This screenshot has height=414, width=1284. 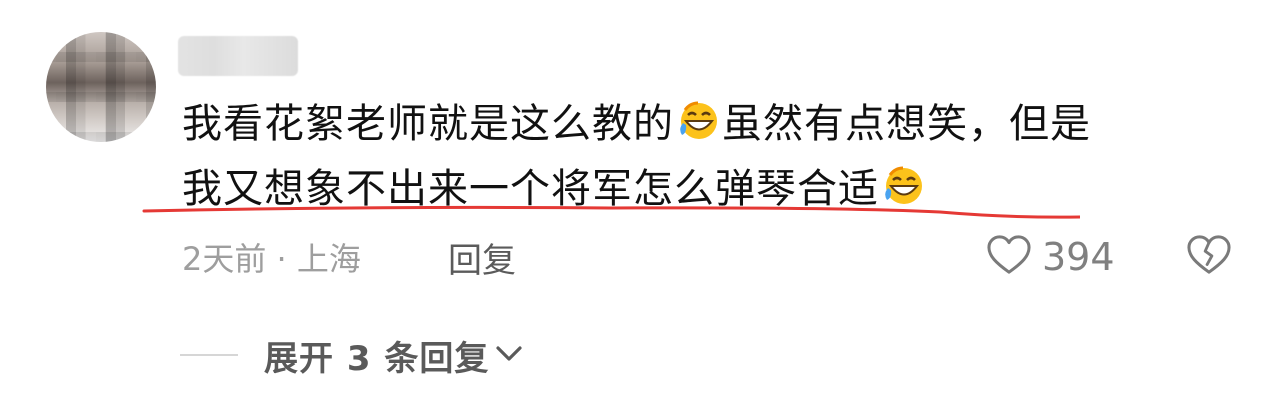 I want to click on like-count: 394, so click(x=1078, y=257).